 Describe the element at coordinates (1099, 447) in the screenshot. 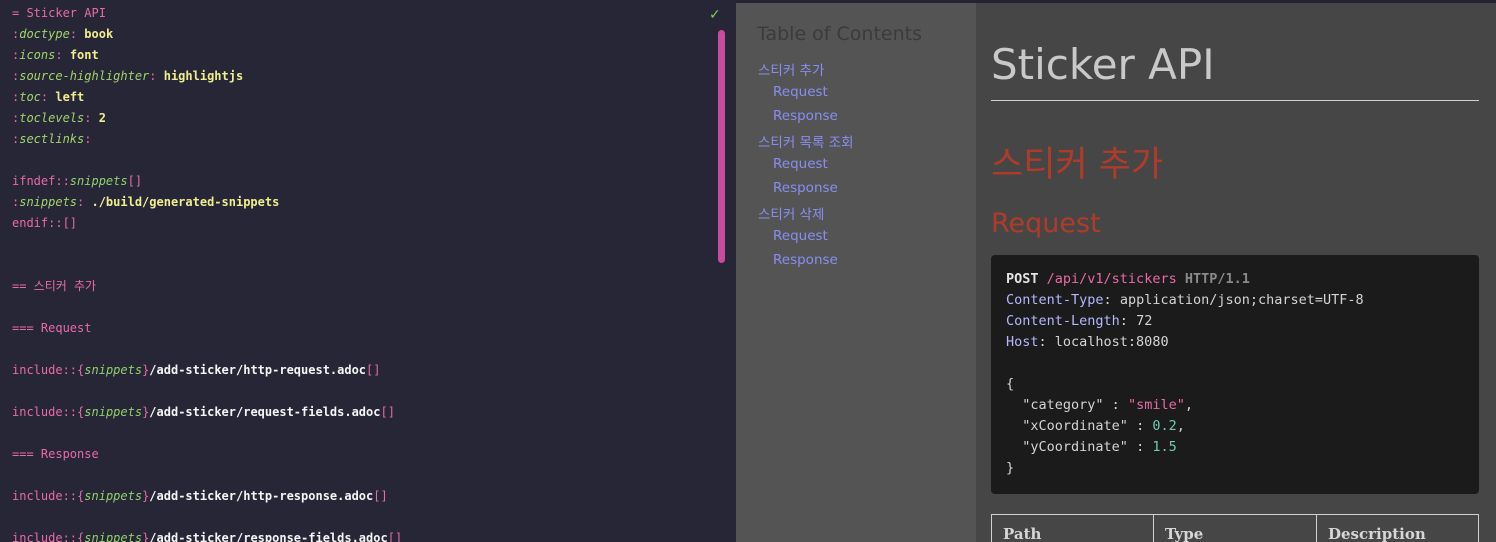

I see `json-body-line: "yCoordinate" : 1.5` at that location.